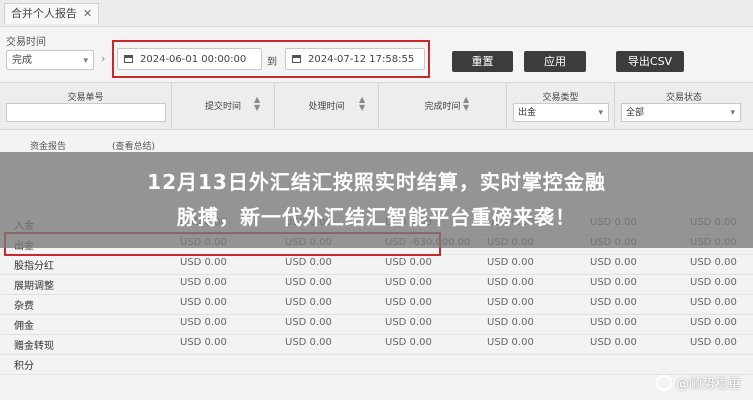 Image resolution: width=753 pixels, height=400 pixels. I want to click on export-csv-button: 导出CSV, so click(650, 61).